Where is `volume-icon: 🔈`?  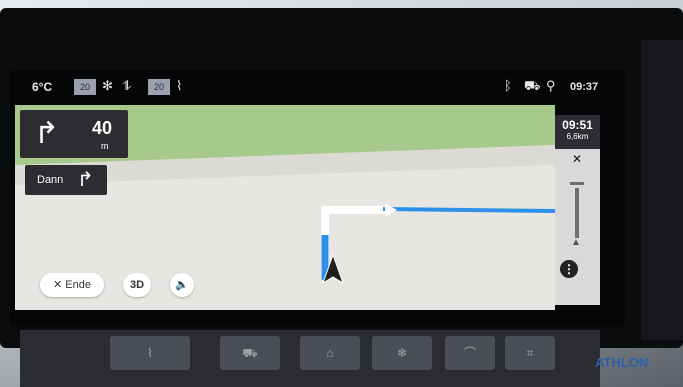
volume-icon: 🔈 is located at coordinates (182, 285).